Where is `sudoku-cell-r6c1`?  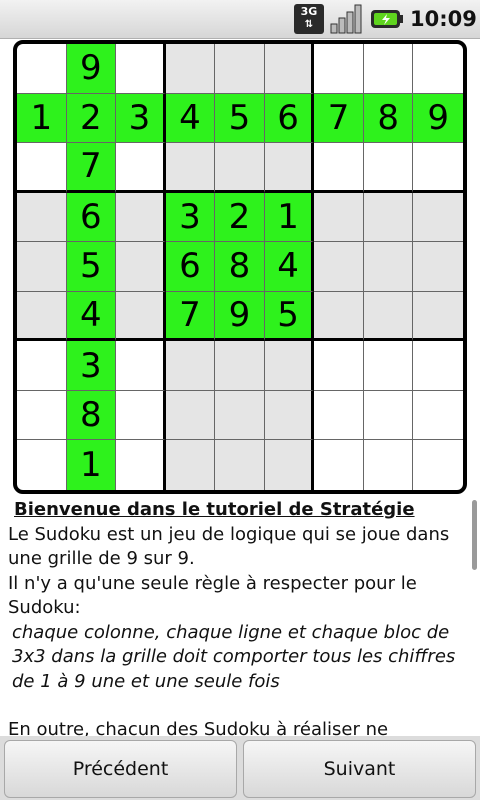
sudoku-cell-r6c1 is located at coordinates (42, 316).